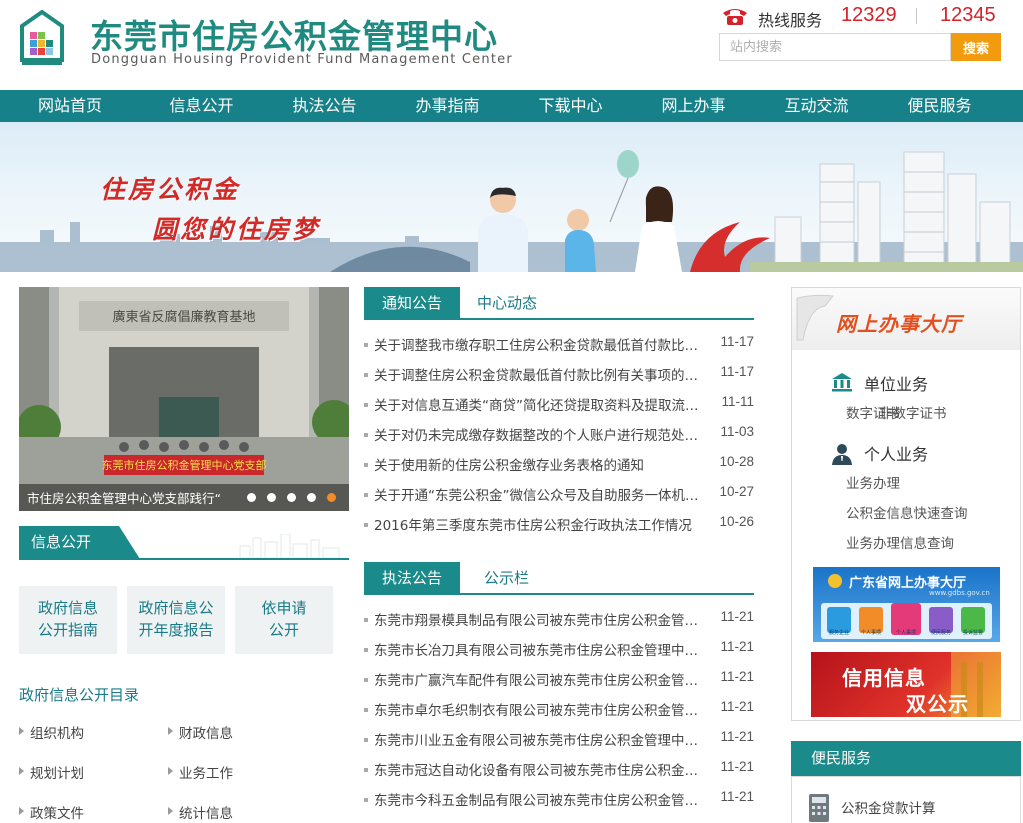  What do you see at coordinates (559, 494) in the screenshot?
I see `list-item: 关于开通“东莞公积金”微信公众号及自助服务一体机的公告 10-27` at bounding box center [559, 494].